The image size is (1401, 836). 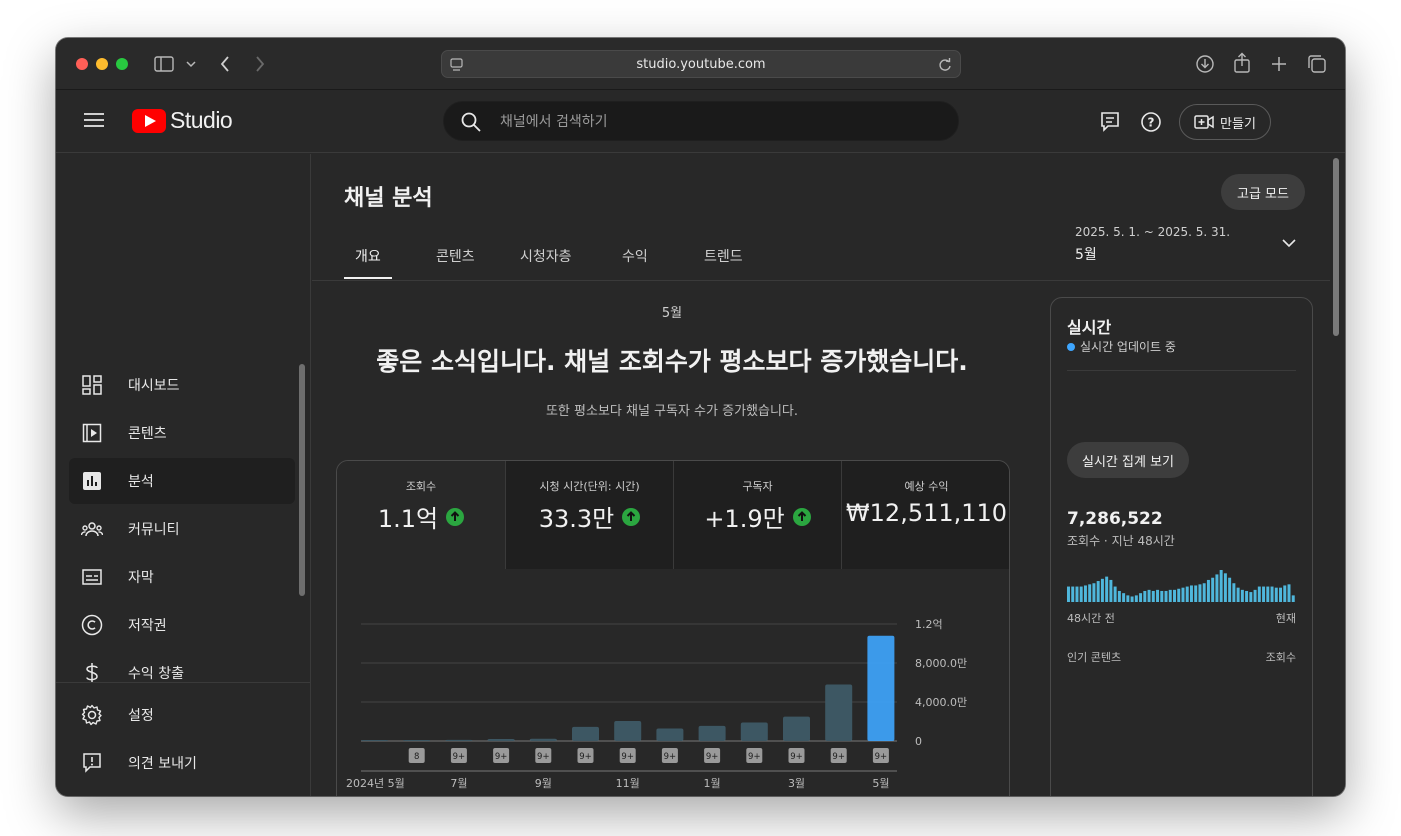 I want to click on menu-icon, so click(x=94, y=120).